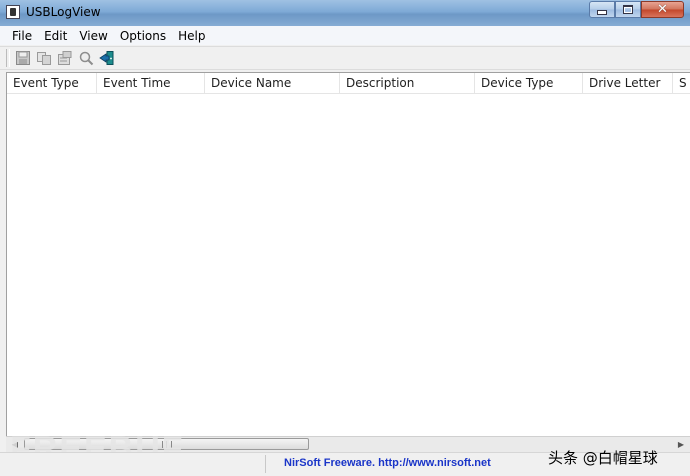  I want to click on col-device-name: Device Name, so click(272, 83).